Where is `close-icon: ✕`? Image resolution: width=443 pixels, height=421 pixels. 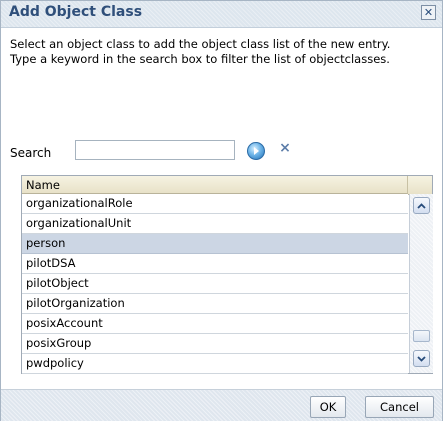 close-icon: ✕ is located at coordinates (428, 12).